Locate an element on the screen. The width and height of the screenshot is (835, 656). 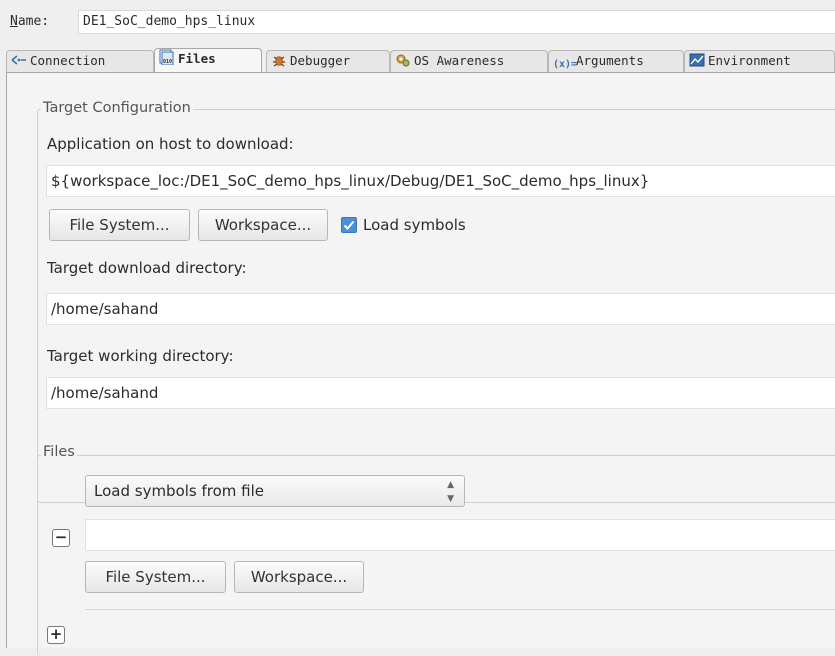
app-host-label: Application on host to download: is located at coordinates (170, 144).